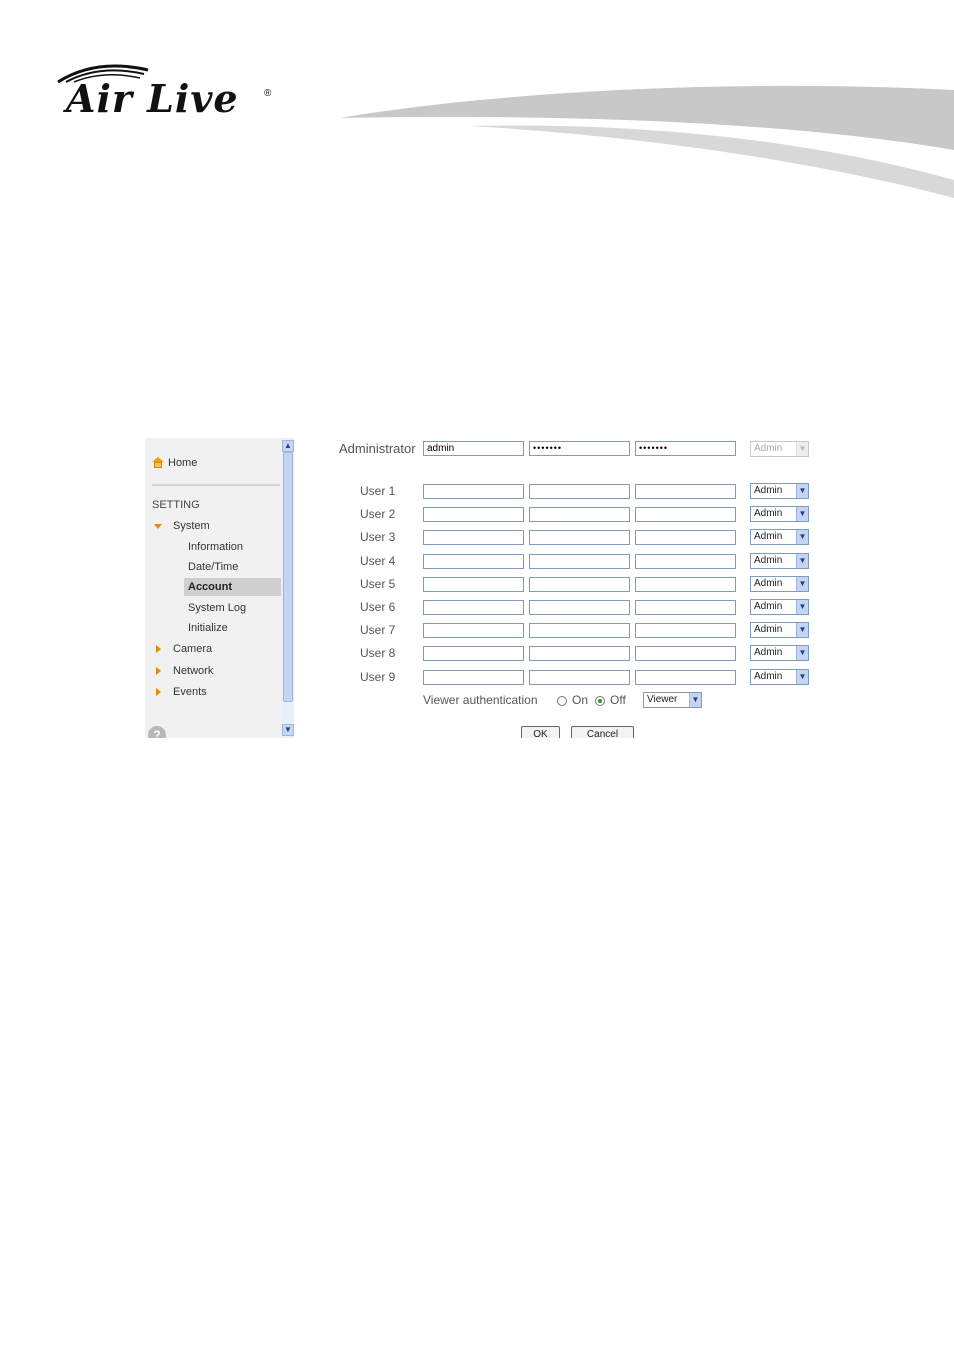 Image resolution: width=954 pixels, height=1350 pixels. What do you see at coordinates (152, 98) in the screenshot?
I see `logo-text: Air Live` at bounding box center [152, 98].